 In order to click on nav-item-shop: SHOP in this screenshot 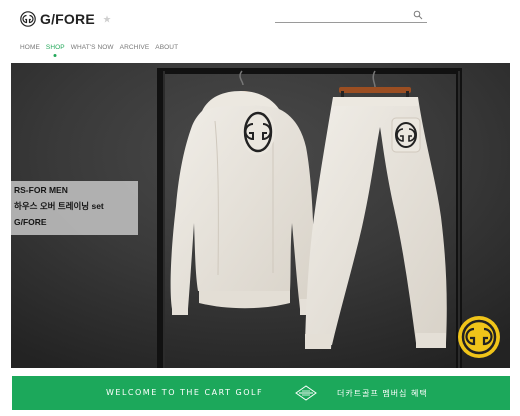, I will do `click(55, 47)`.